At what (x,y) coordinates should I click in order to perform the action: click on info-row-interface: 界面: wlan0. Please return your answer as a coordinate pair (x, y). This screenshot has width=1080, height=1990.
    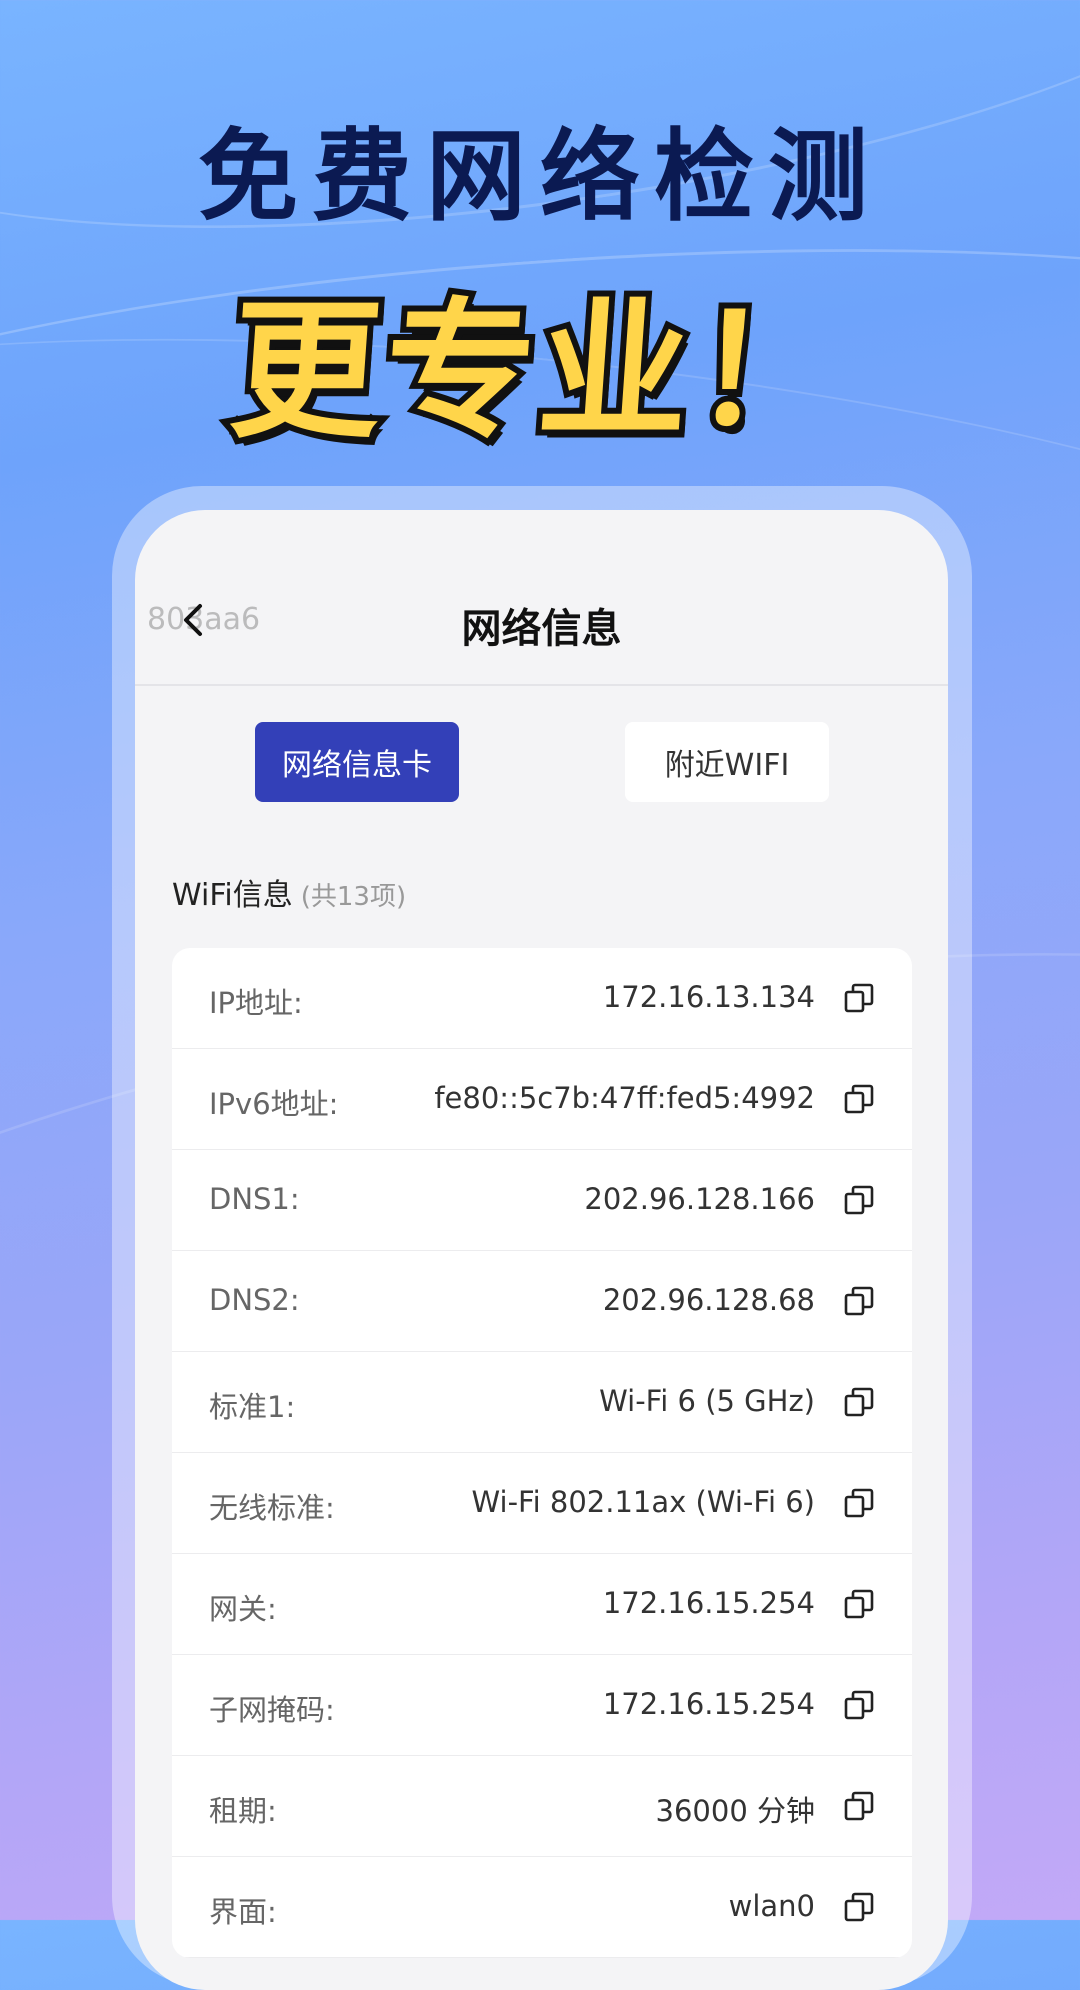
    Looking at the image, I should click on (542, 1907).